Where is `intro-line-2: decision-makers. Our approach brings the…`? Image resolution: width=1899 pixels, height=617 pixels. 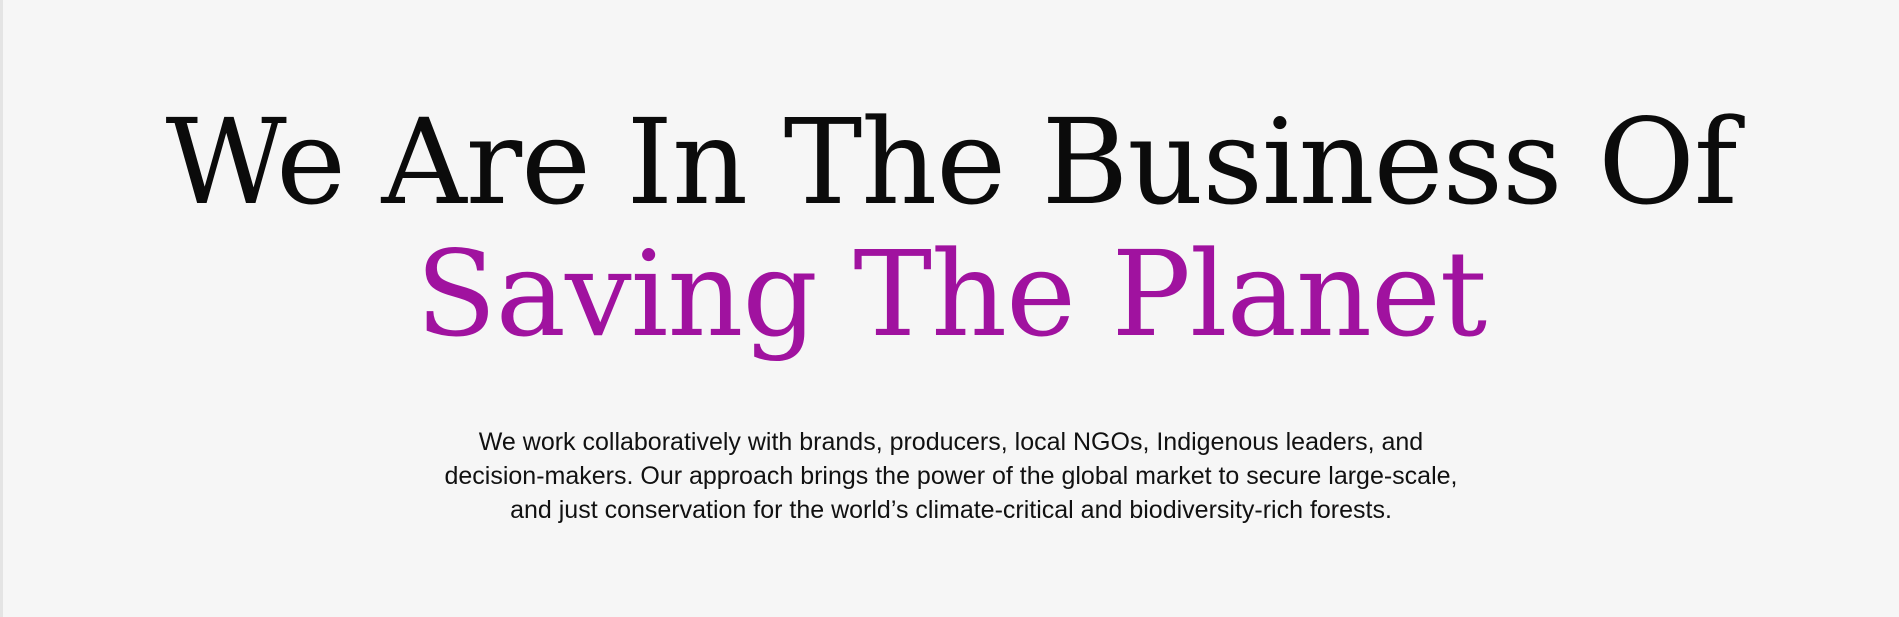
intro-line-2: decision-makers. Our approach brings the… is located at coordinates (951, 476).